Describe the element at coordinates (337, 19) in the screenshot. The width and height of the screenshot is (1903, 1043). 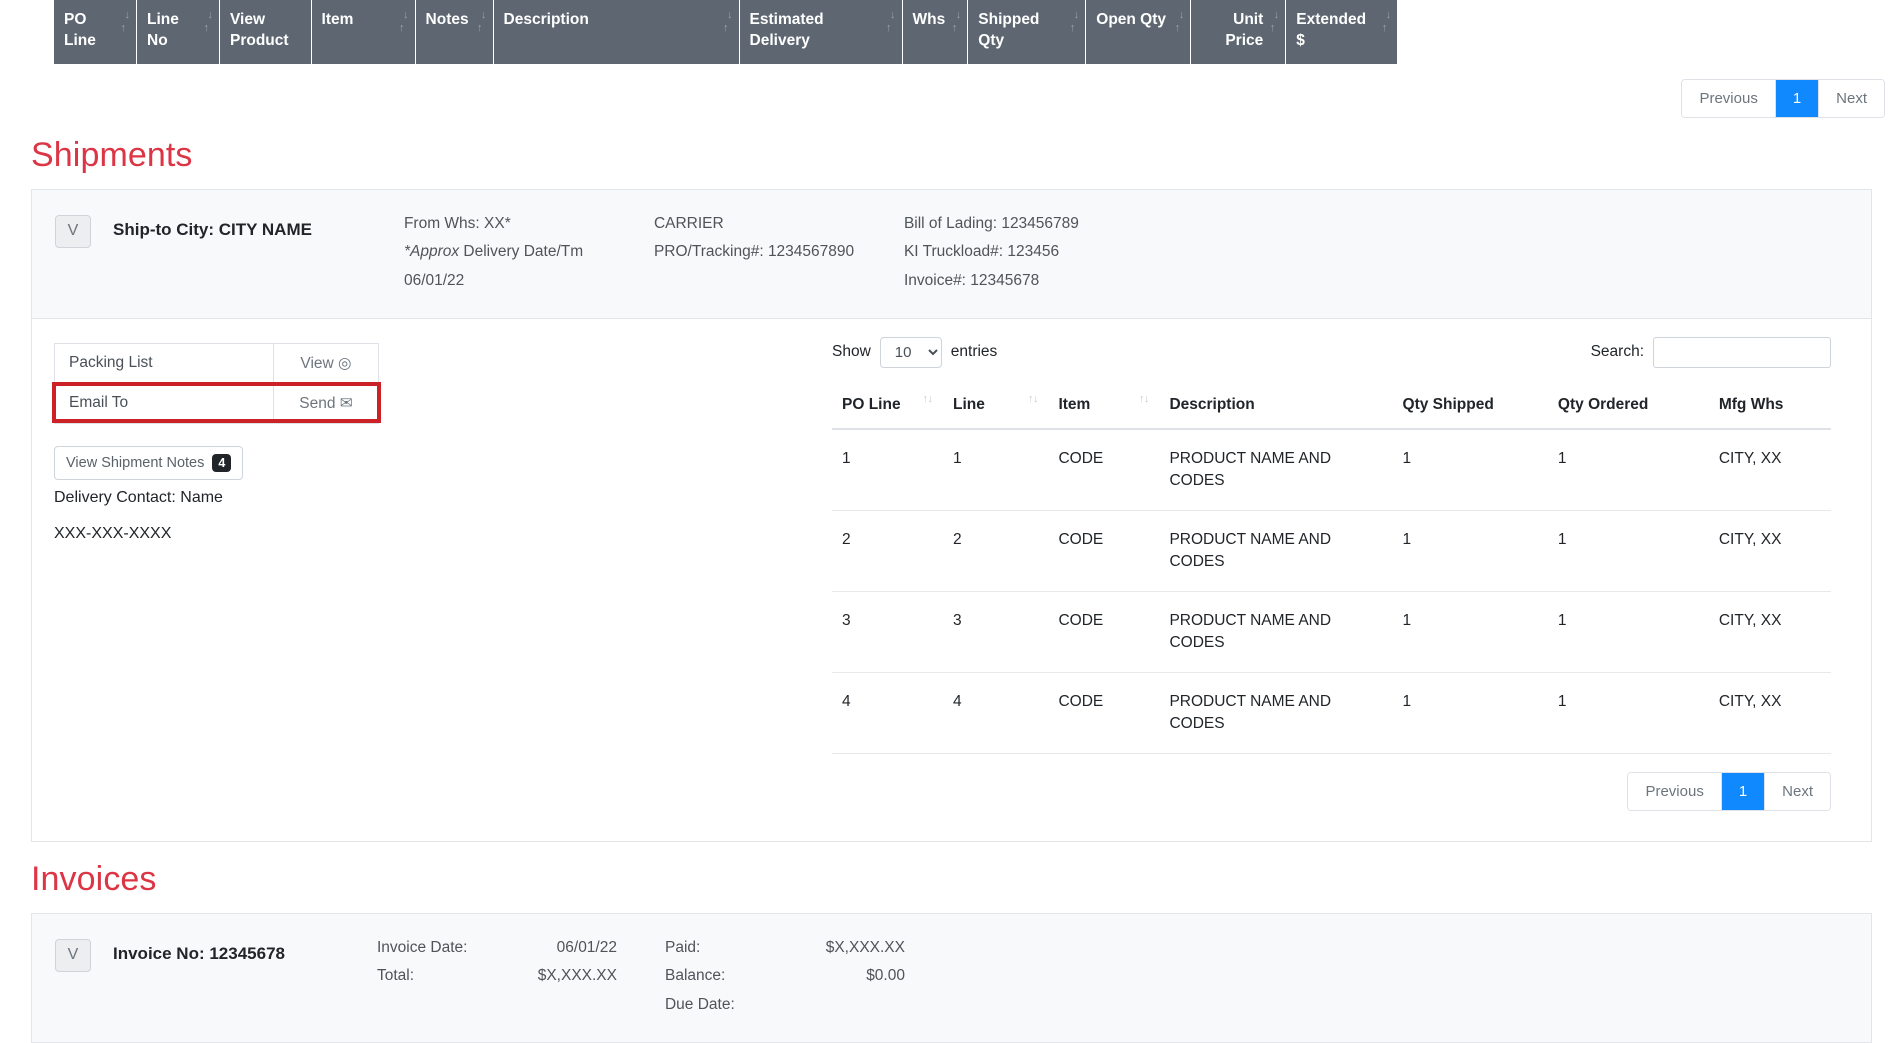
I see `col-item-label: Item` at that location.